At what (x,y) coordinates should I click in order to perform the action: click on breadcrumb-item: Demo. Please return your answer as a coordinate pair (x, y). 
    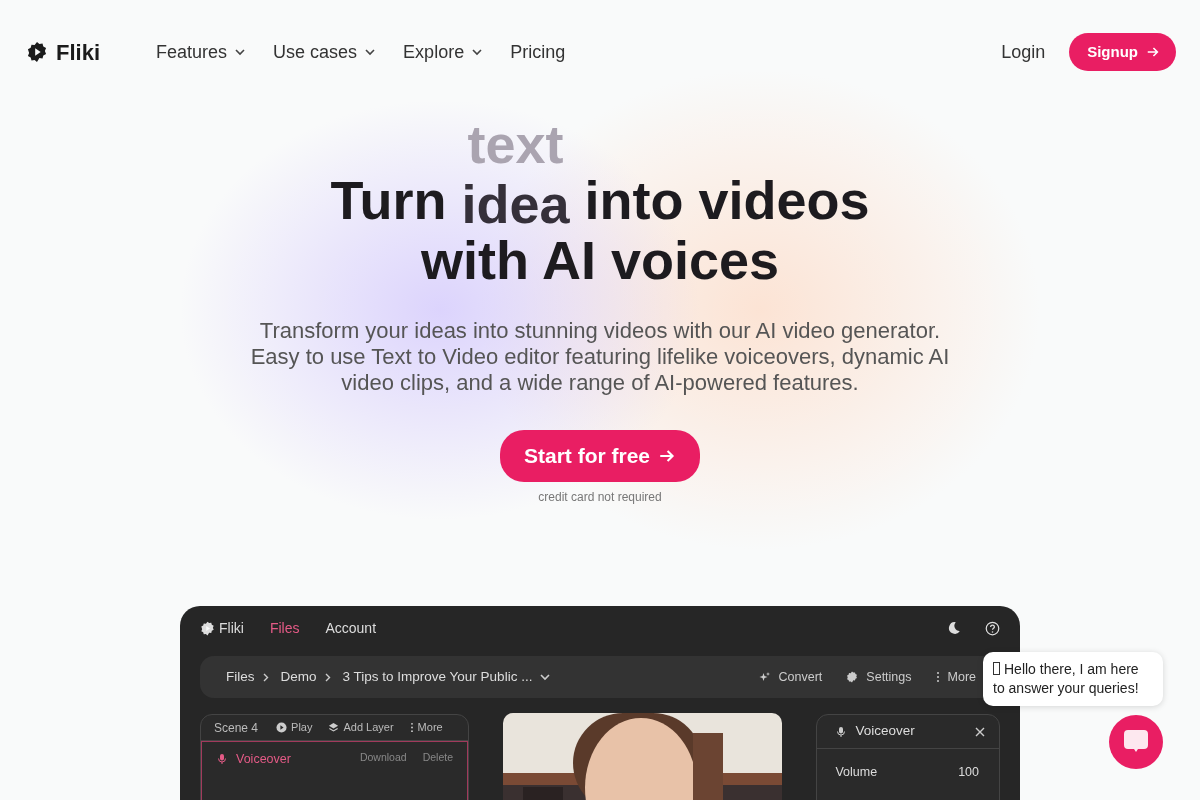
    Looking at the image, I should click on (298, 677).